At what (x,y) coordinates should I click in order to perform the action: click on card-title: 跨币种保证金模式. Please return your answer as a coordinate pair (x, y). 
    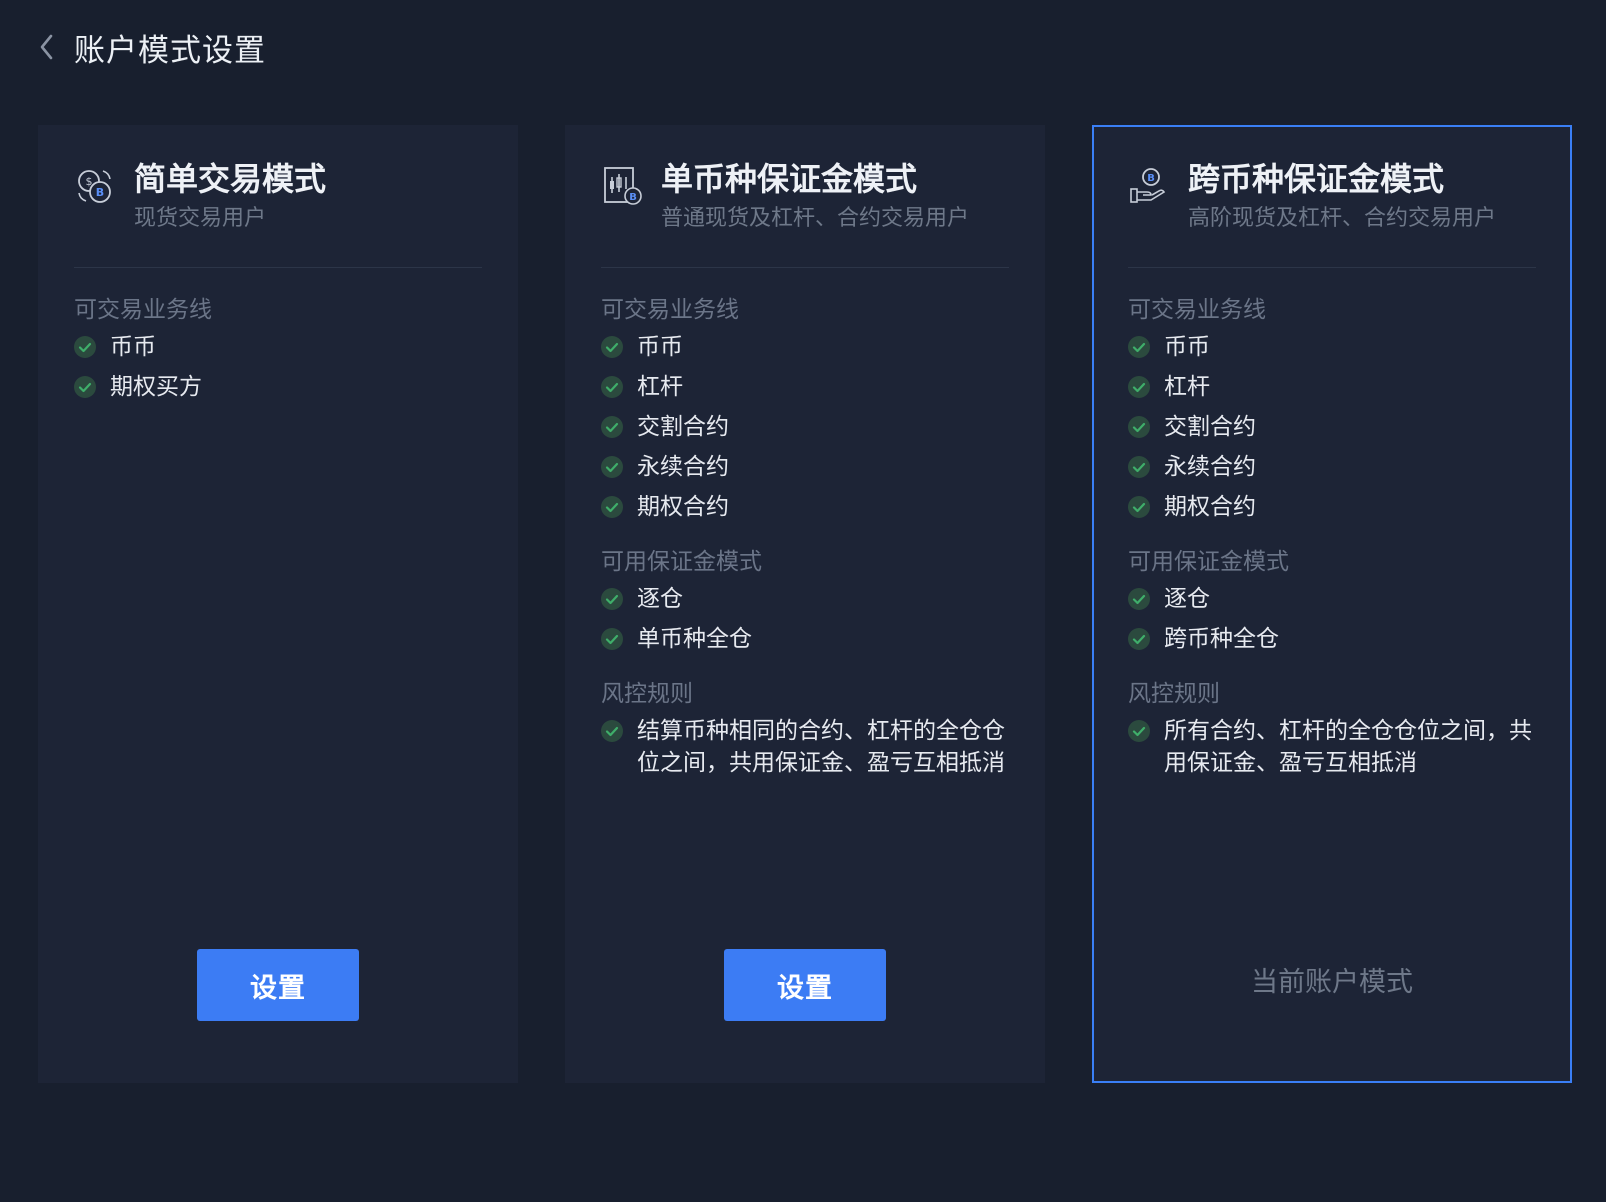
    Looking at the image, I should click on (1316, 179).